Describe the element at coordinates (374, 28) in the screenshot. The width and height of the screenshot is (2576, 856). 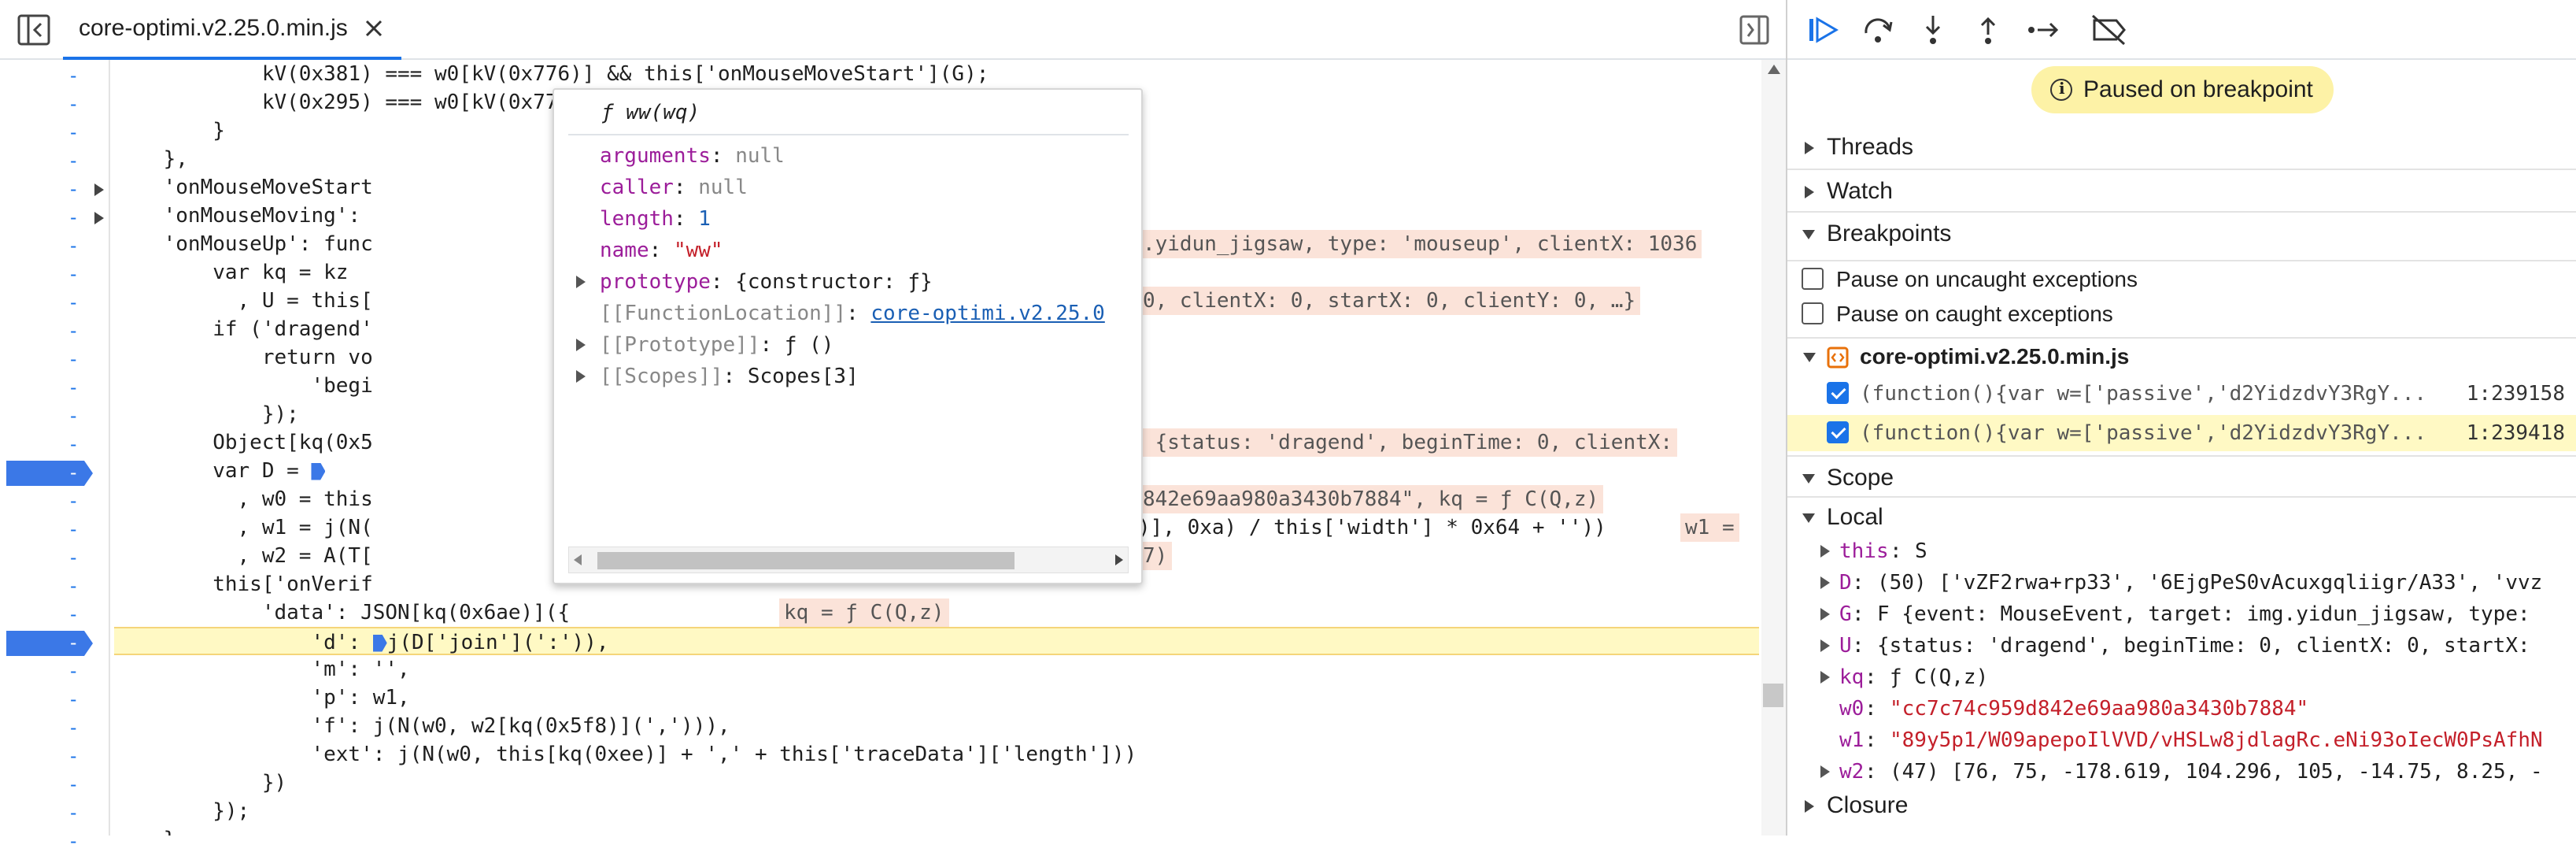
I see `close-icon` at that location.